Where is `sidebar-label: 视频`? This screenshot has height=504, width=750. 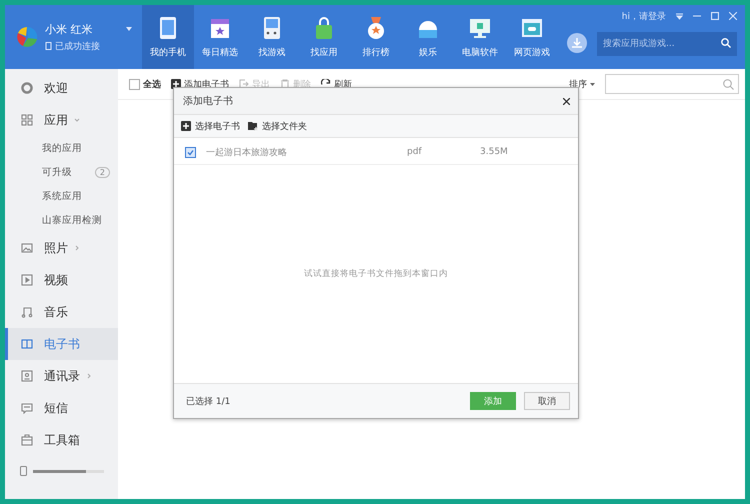 sidebar-label: 视频 is located at coordinates (56, 280).